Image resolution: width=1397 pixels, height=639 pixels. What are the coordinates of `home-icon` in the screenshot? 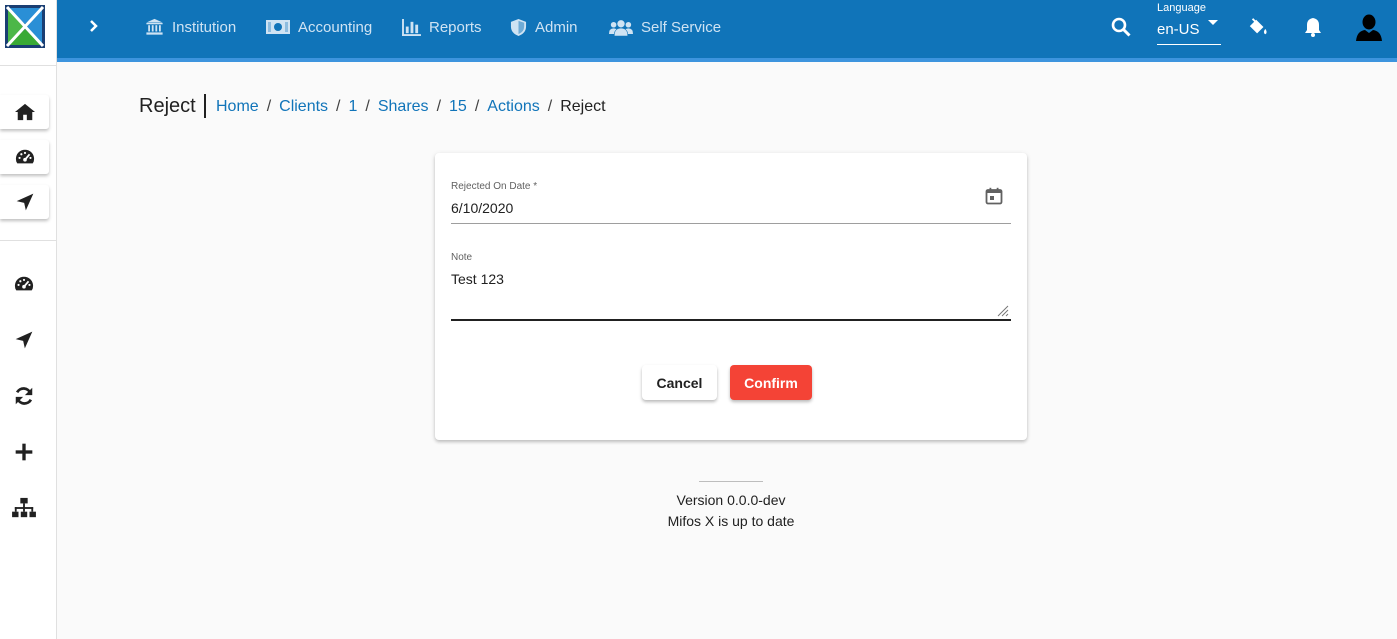 It's located at (24, 112).